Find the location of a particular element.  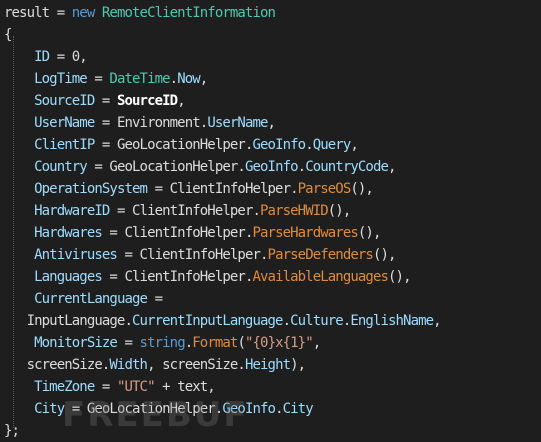

code-line: LogTime = DateTime.Now, is located at coordinates (106, 79).